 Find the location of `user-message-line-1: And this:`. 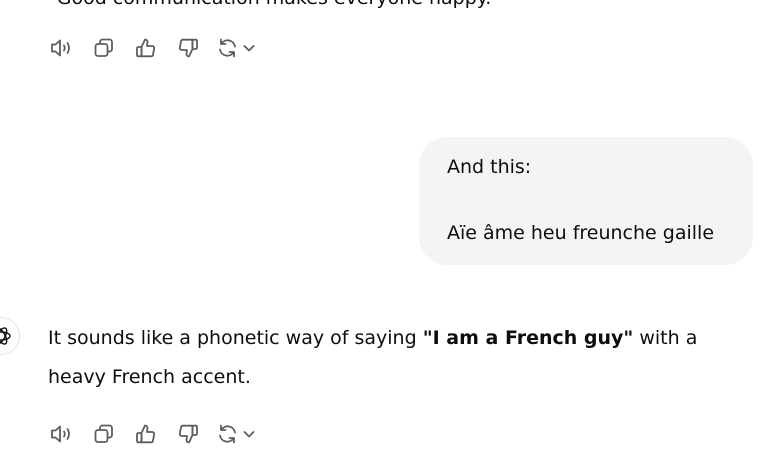

user-message-line-1: And this: is located at coordinates (489, 167).